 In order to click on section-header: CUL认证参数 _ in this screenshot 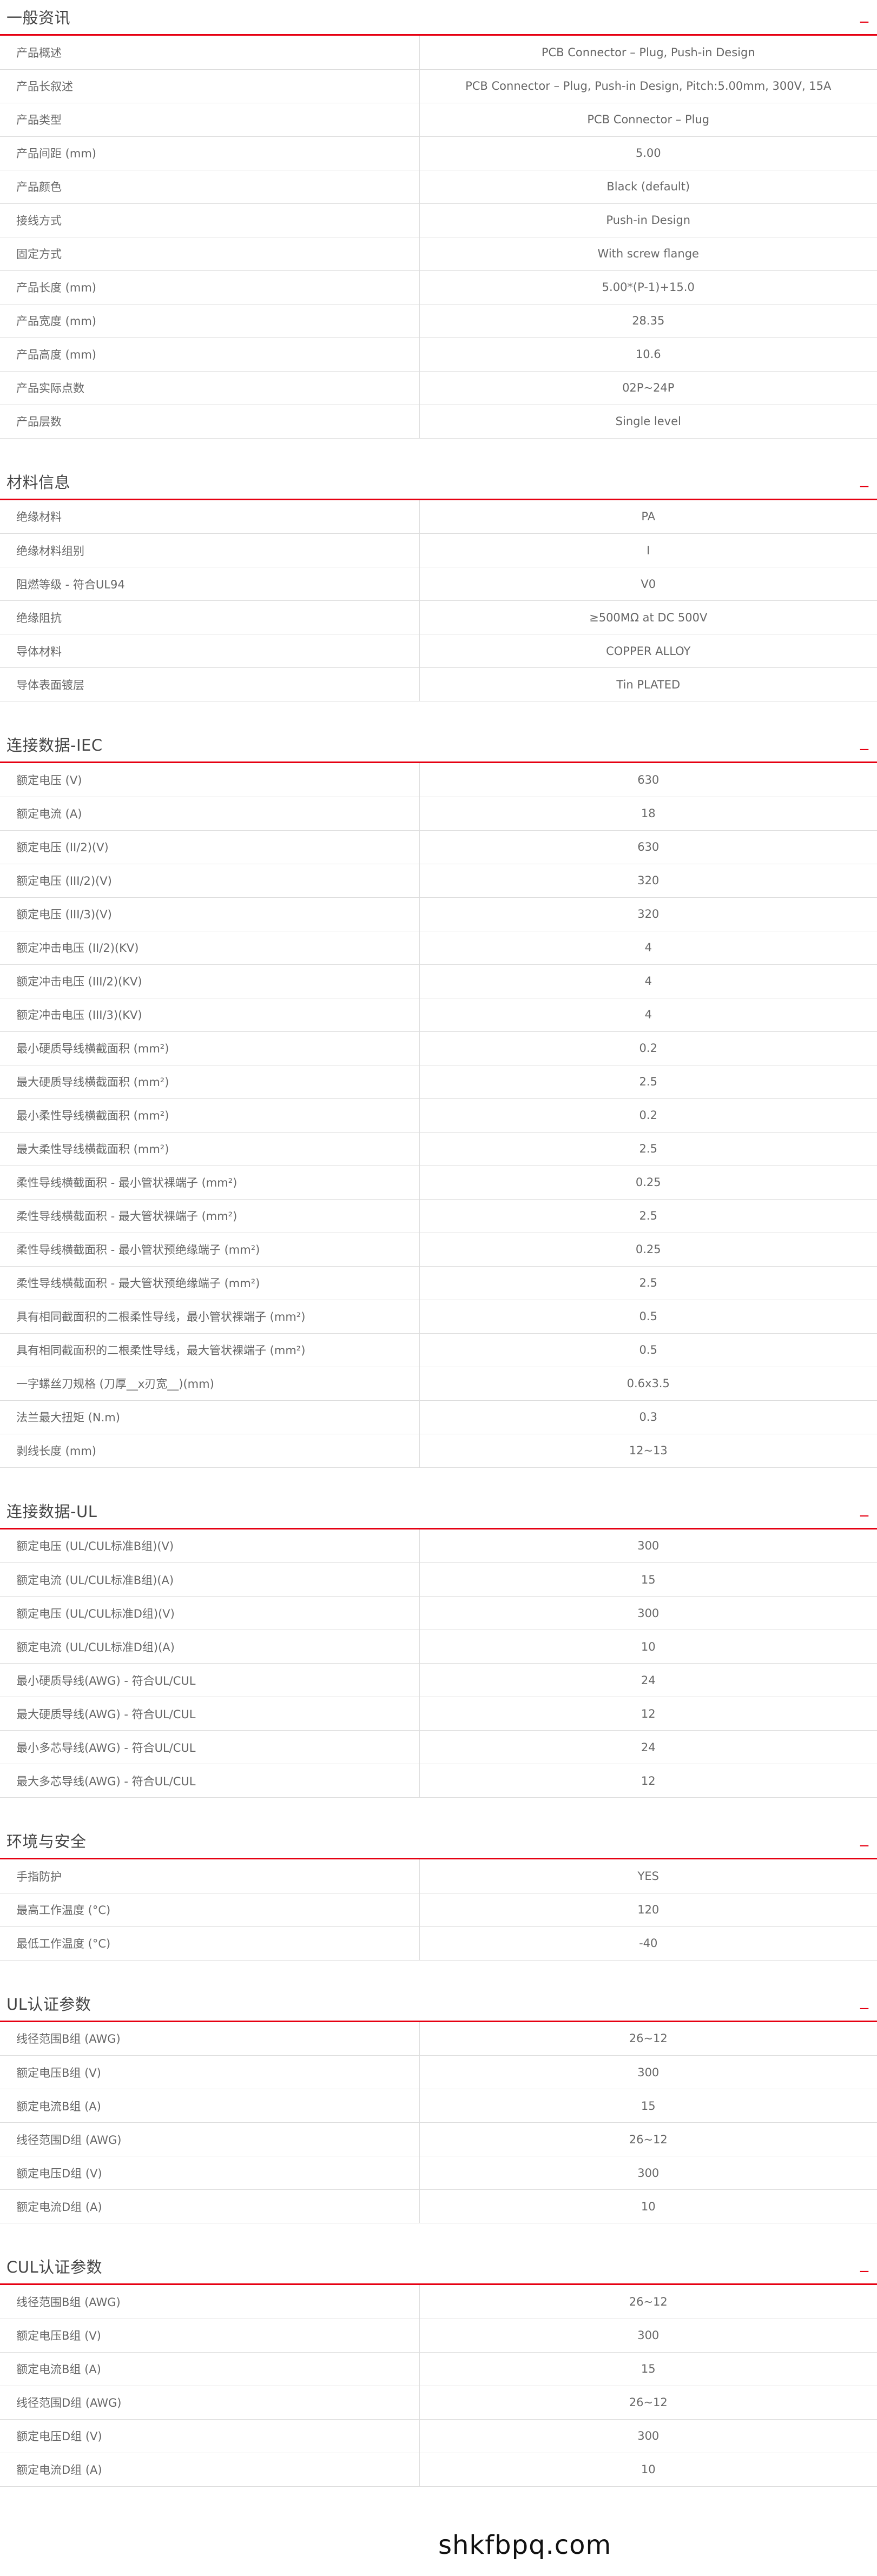, I will do `click(438, 2267)`.